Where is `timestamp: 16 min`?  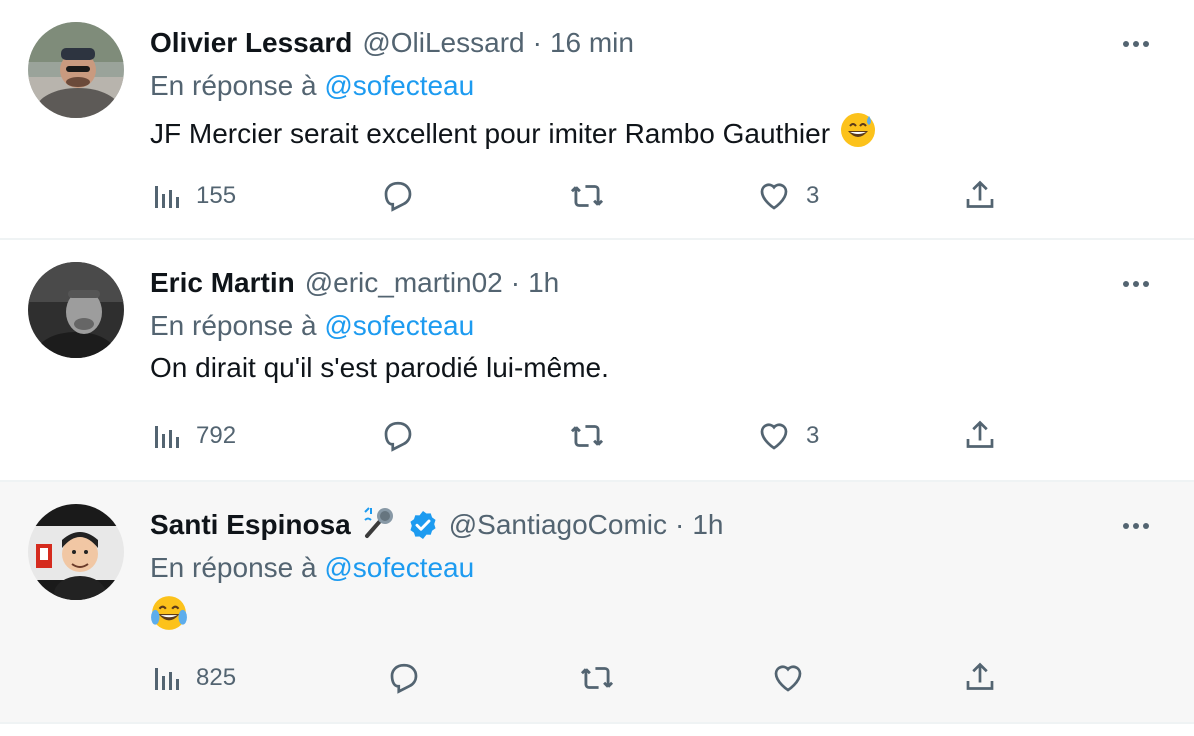 timestamp: 16 min is located at coordinates (592, 43).